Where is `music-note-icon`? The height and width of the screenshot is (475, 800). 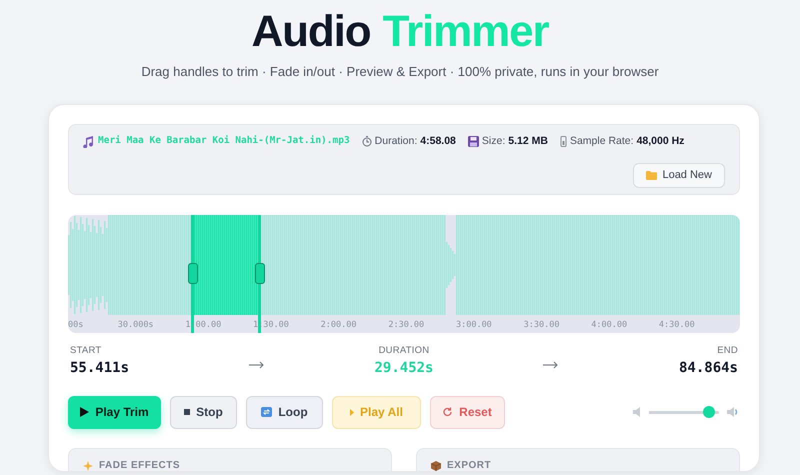 music-note-icon is located at coordinates (88, 142).